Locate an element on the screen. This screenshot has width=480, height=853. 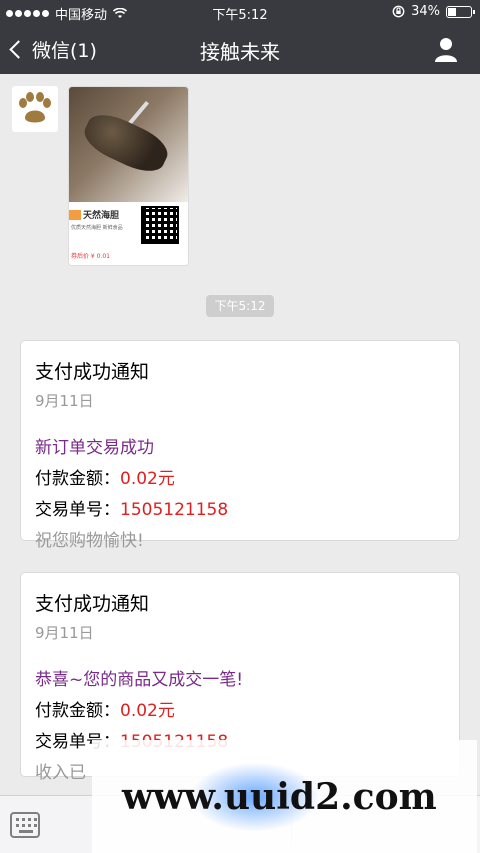
orientation-lock-icon is located at coordinates (398, 11).